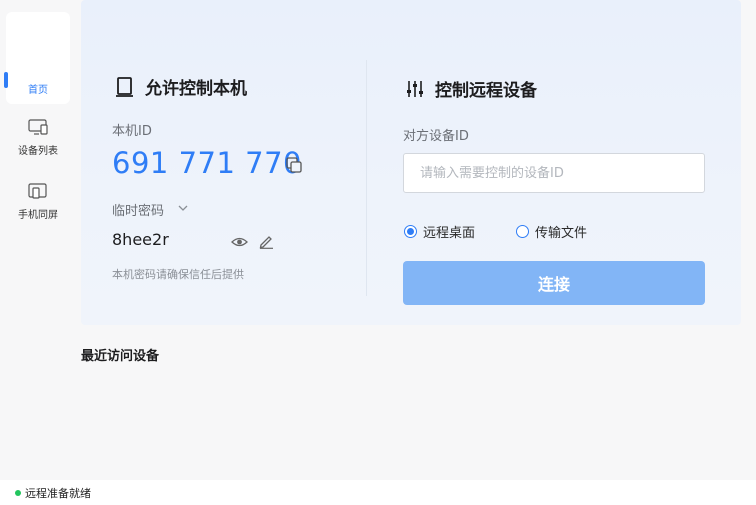 The width and height of the screenshot is (756, 505). I want to click on radio-label: 传输文件, so click(561, 233).